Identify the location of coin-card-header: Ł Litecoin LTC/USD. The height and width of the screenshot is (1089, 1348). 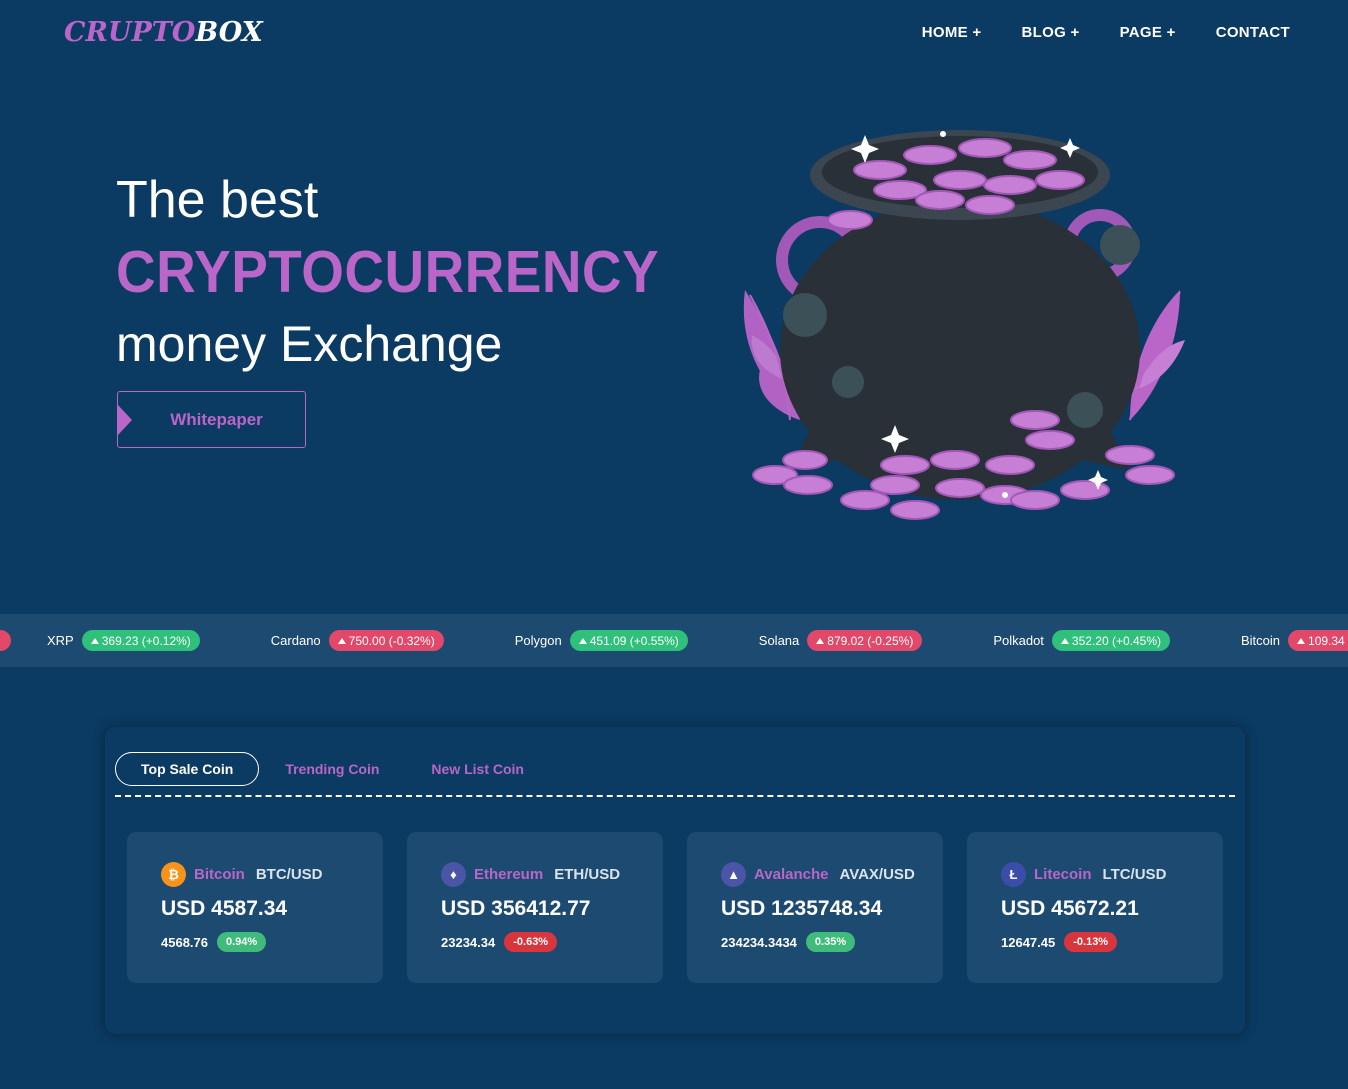
(1112, 874).